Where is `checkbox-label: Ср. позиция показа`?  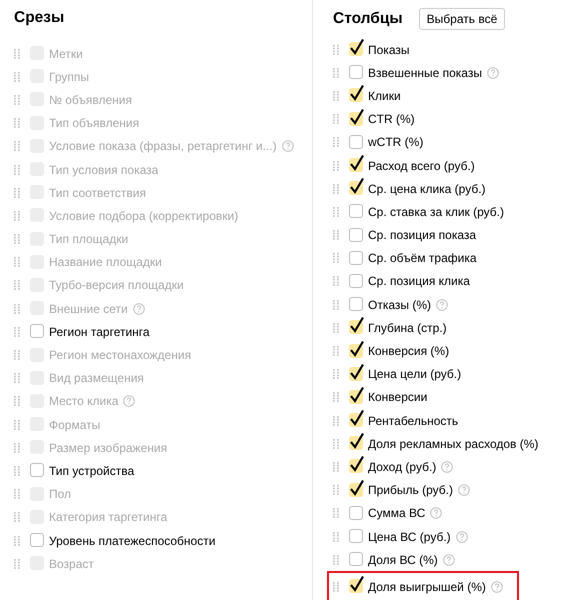 checkbox-label: Ср. позиция показа is located at coordinates (422, 235).